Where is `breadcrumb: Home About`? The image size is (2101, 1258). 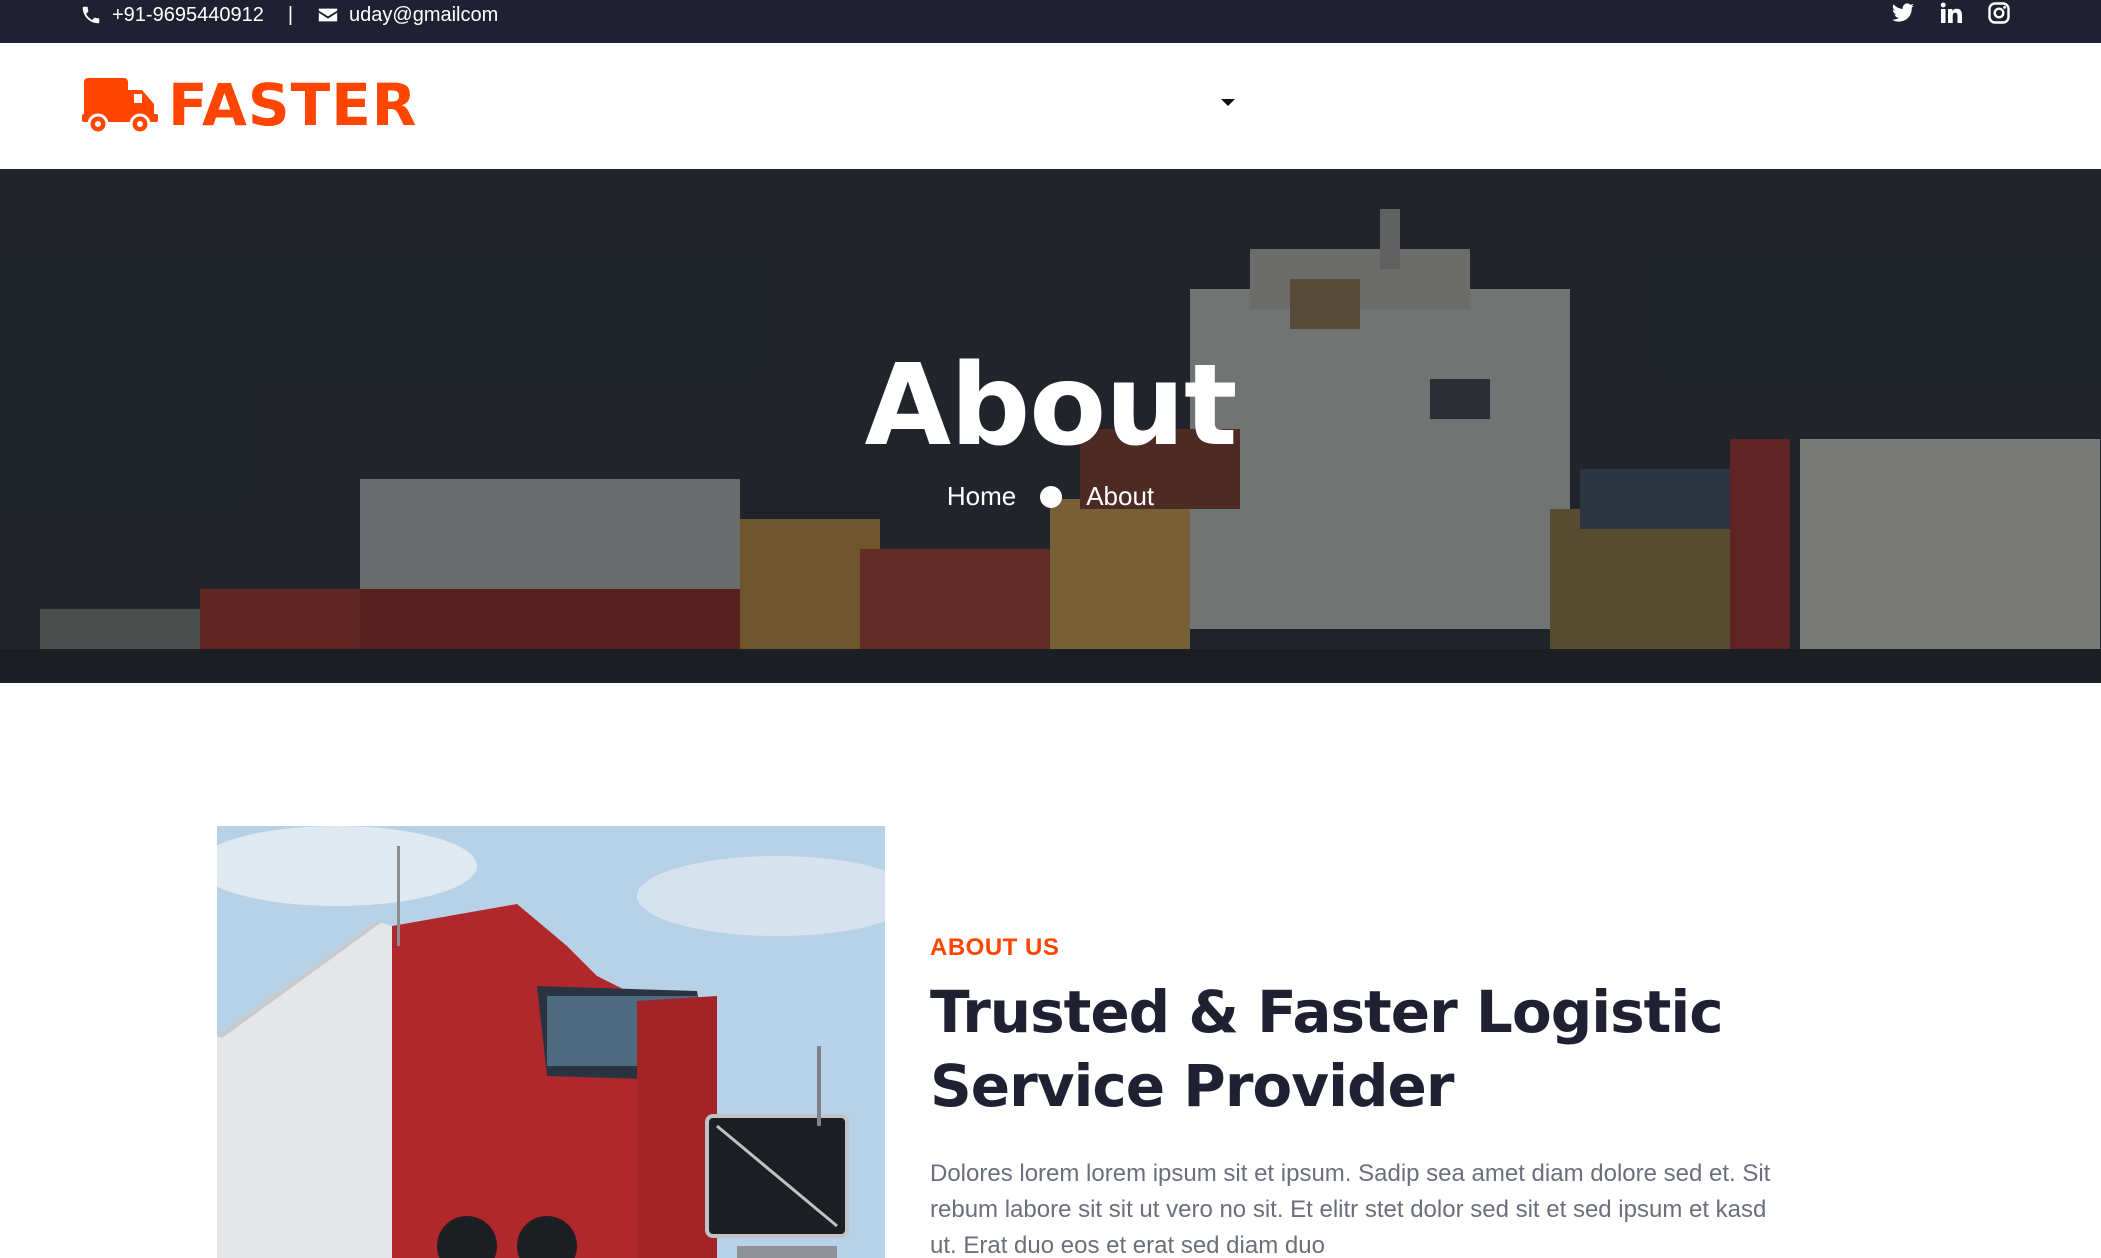
breadcrumb: Home About is located at coordinates (1050, 496).